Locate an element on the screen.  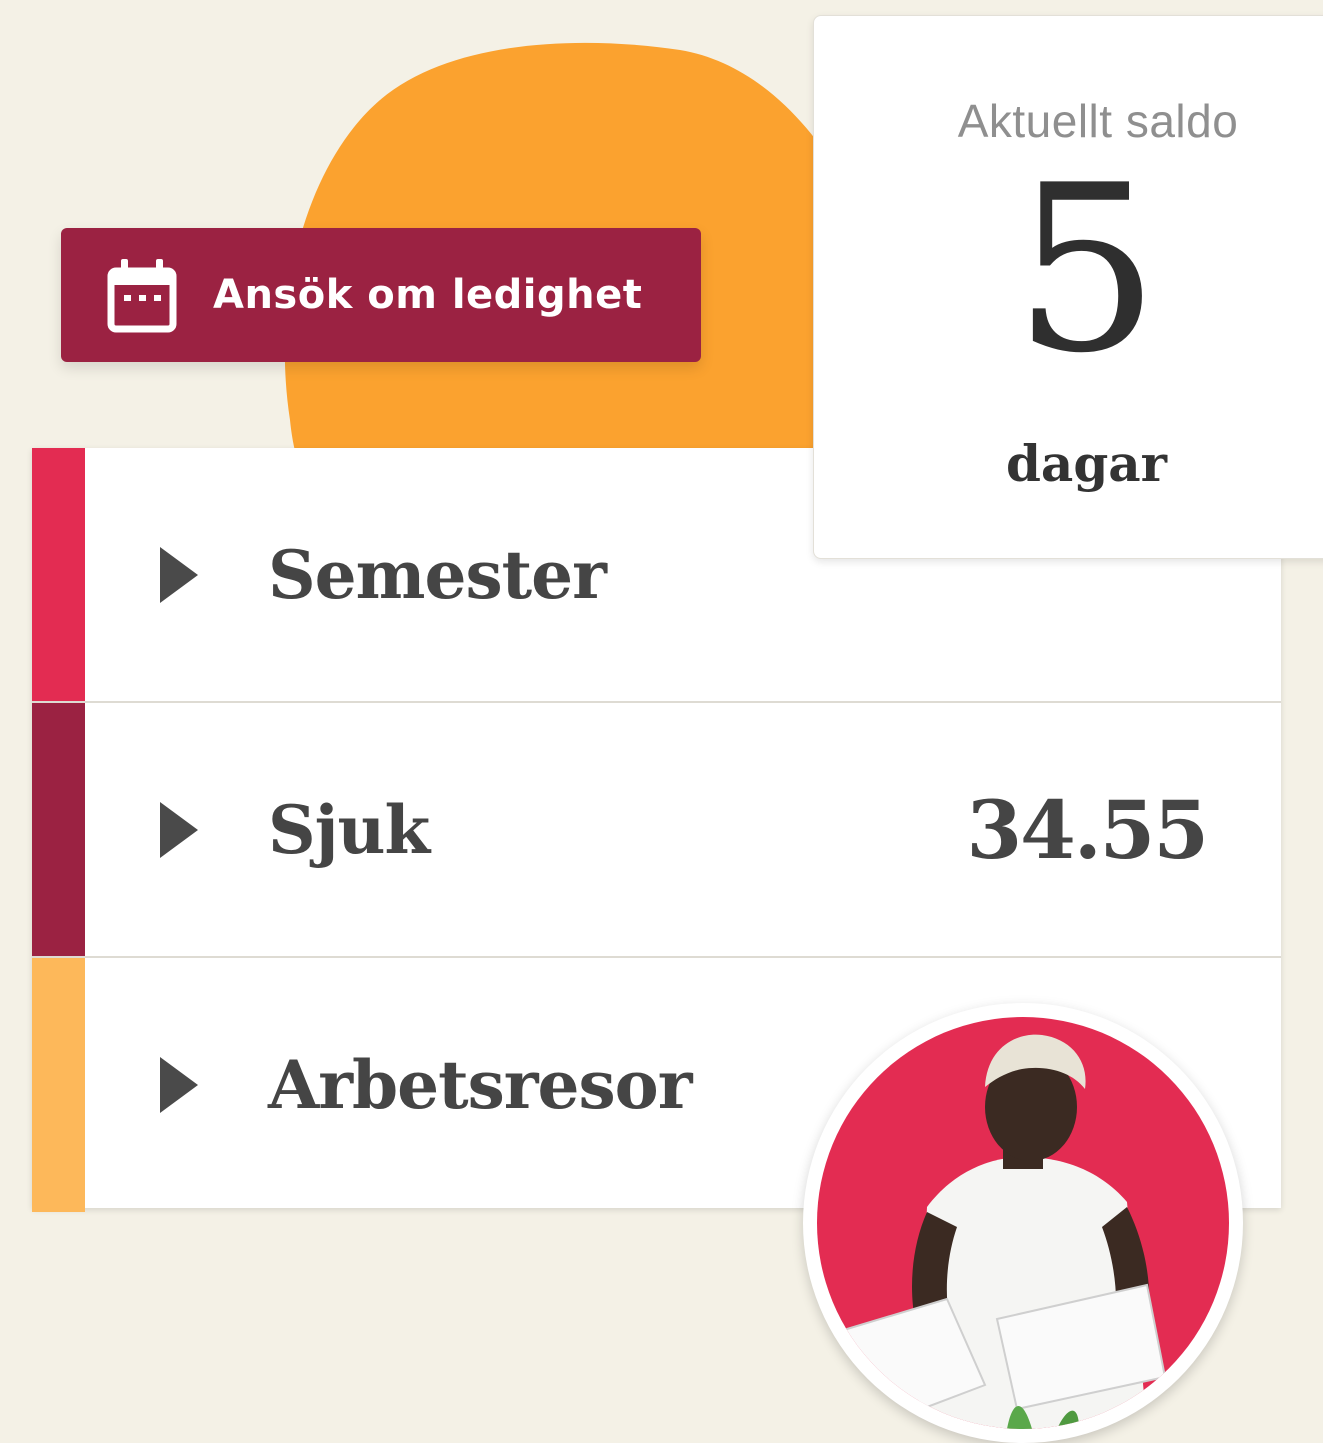
leave-type-name: Sjuk is located at coordinates (349, 829).